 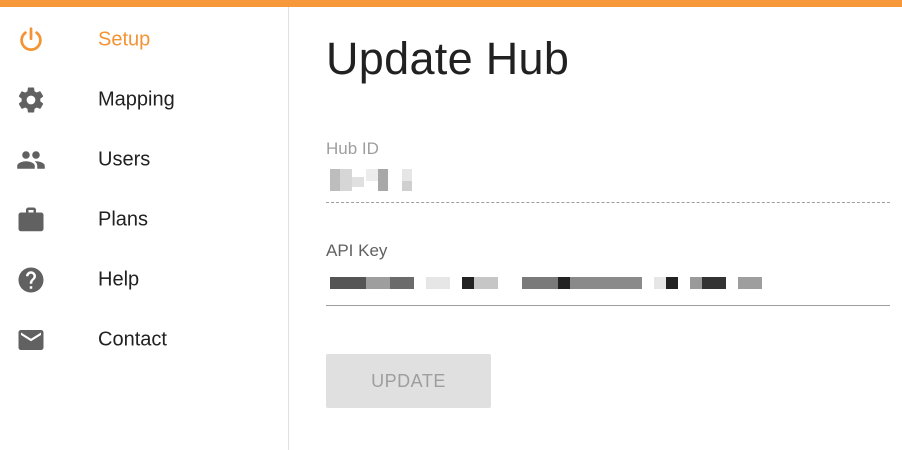 What do you see at coordinates (31, 220) in the screenshot?
I see `briefcase-icon` at bounding box center [31, 220].